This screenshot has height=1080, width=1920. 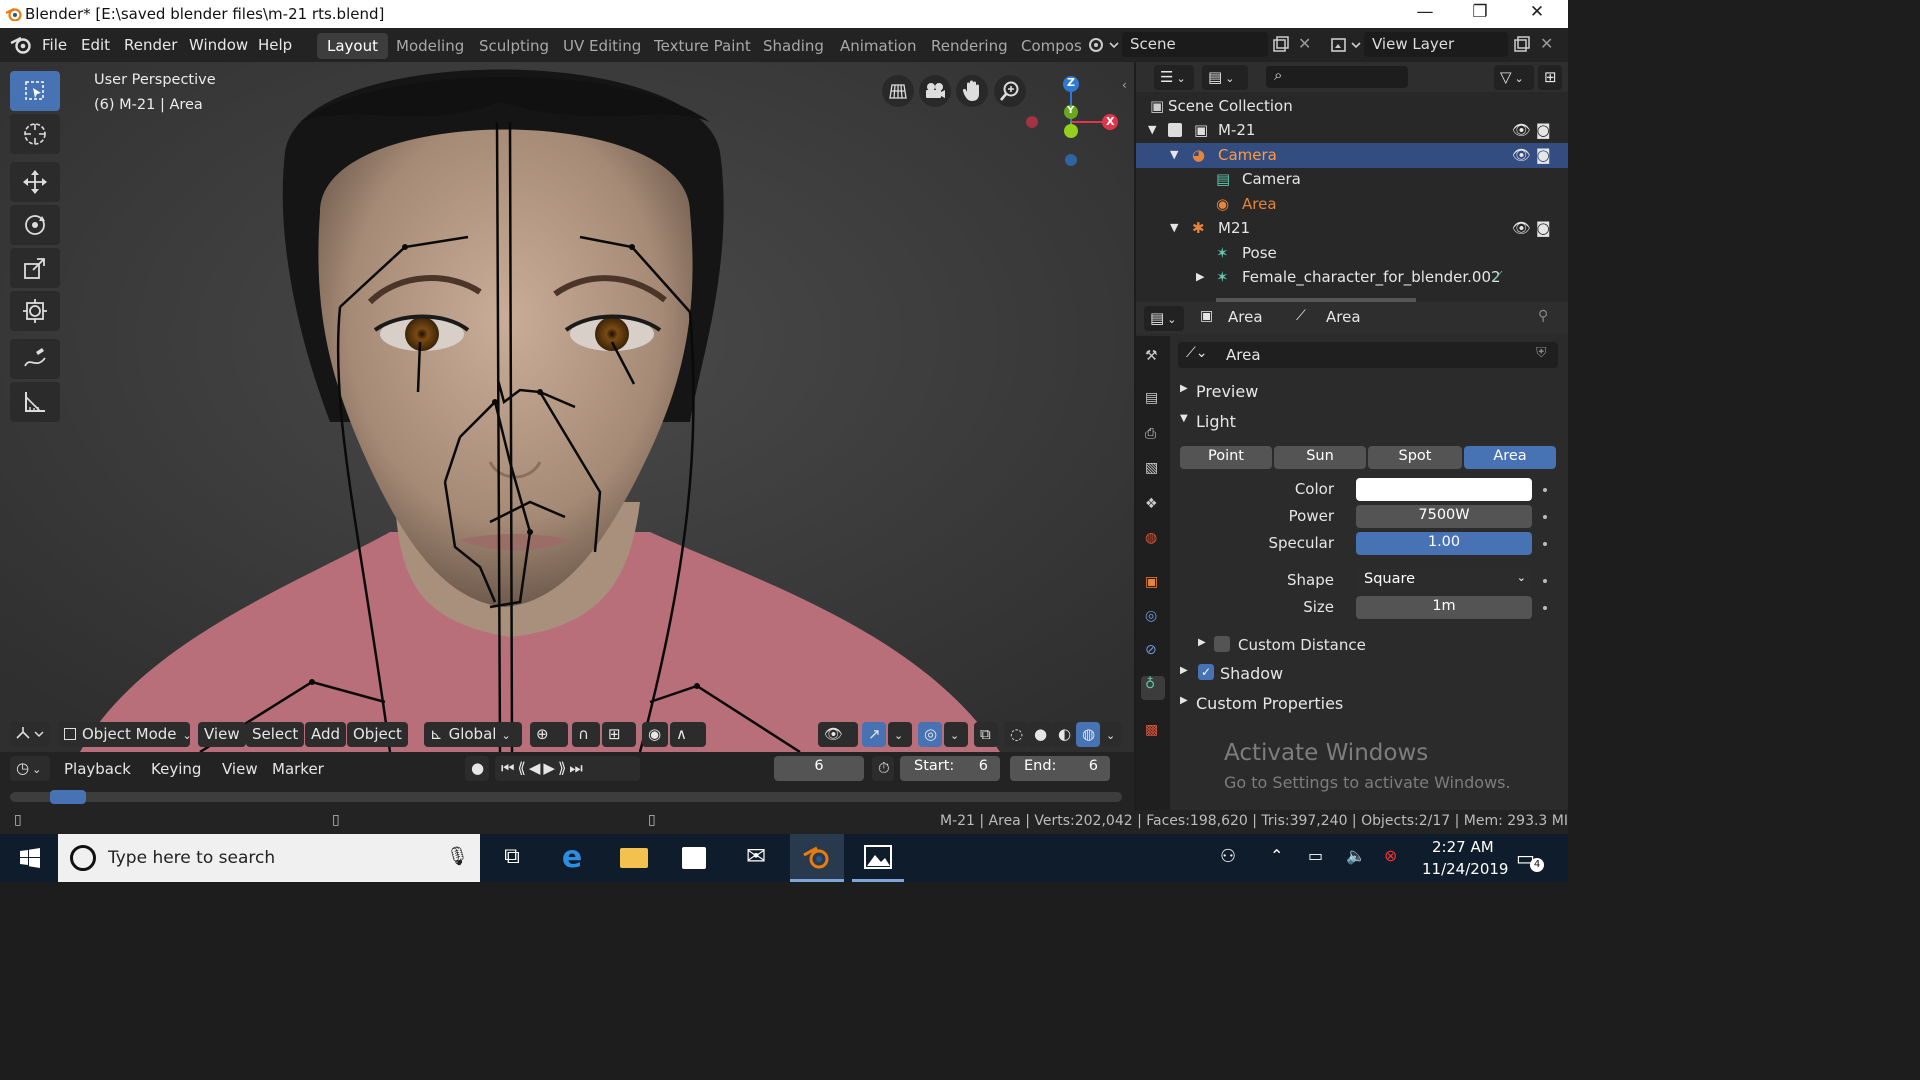 What do you see at coordinates (275, 734) in the screenshot?
I see `select-menu: Select` at bounding box center [275, 734].